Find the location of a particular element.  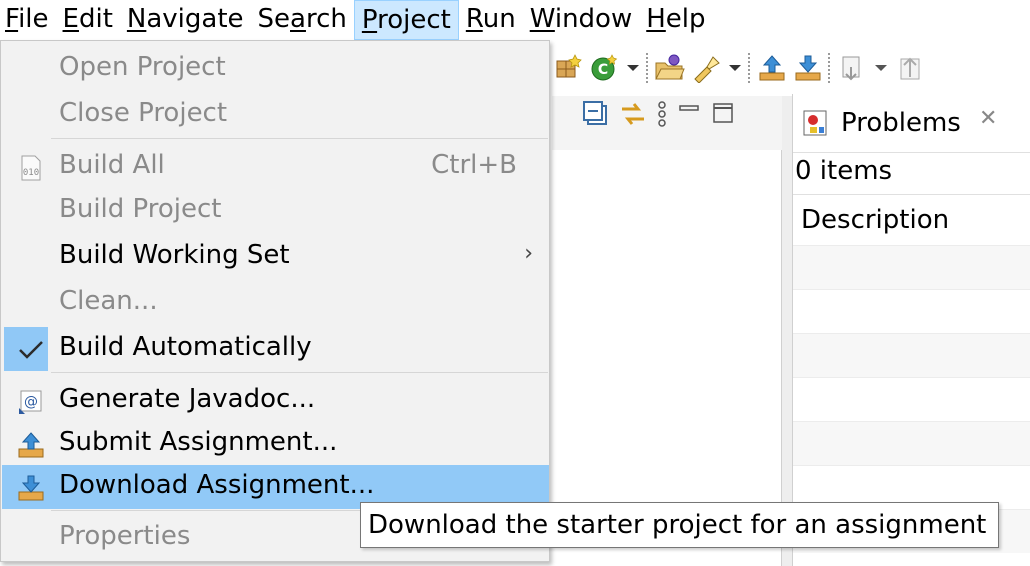

submenu-arrow-icon: › is located at coordinates (528, 253).